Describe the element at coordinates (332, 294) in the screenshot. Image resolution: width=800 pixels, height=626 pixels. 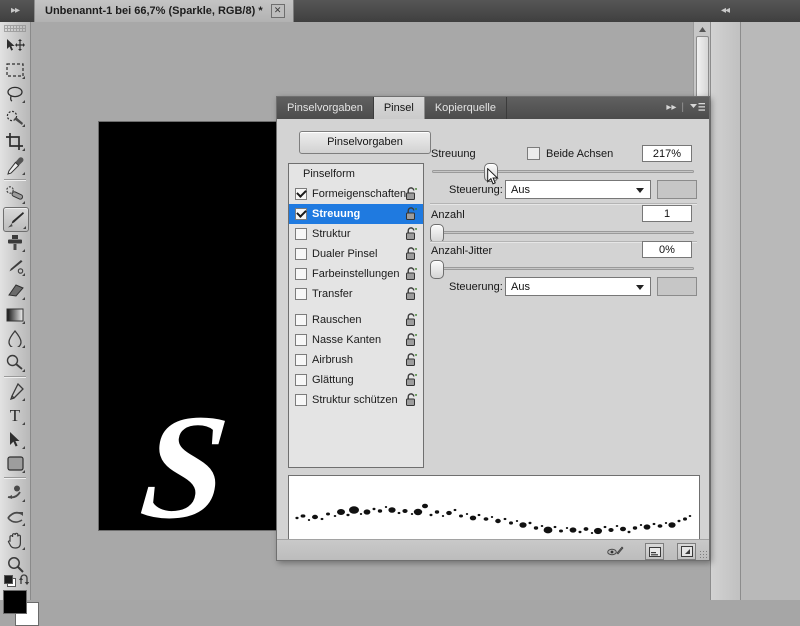
I see `list-item-label: Transfer` at that location.